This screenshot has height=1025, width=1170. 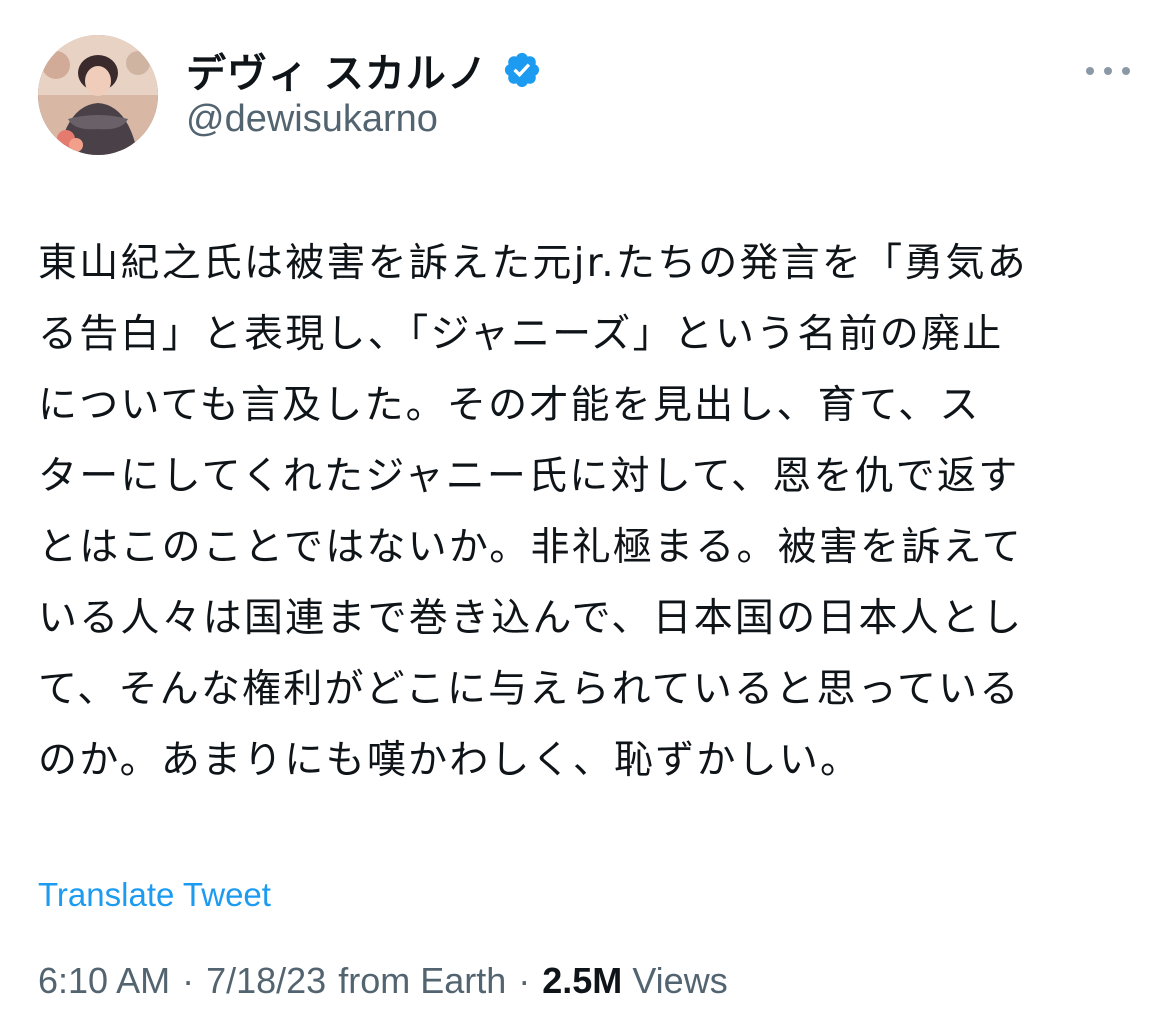 What do you see at coordinates (531, 618) in the screenshot?
I see `tweet-text-line: いる人々は国連まで巻き込んで、日本国の日本人とし` at bounding box center [531, 618].